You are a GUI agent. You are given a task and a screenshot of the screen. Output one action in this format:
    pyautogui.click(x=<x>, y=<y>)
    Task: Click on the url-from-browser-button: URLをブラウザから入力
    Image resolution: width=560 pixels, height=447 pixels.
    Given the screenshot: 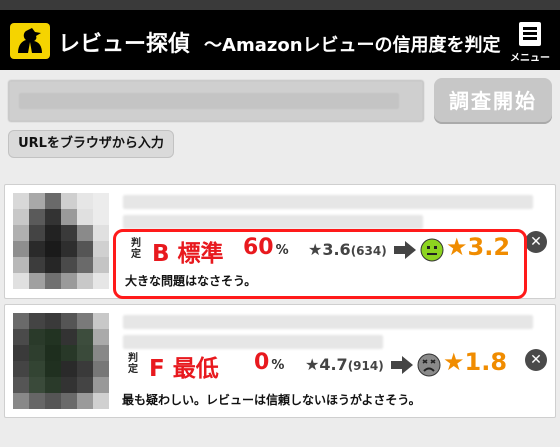 What is the action you would take?
    pyautogui.click(x=91, y=144)
    